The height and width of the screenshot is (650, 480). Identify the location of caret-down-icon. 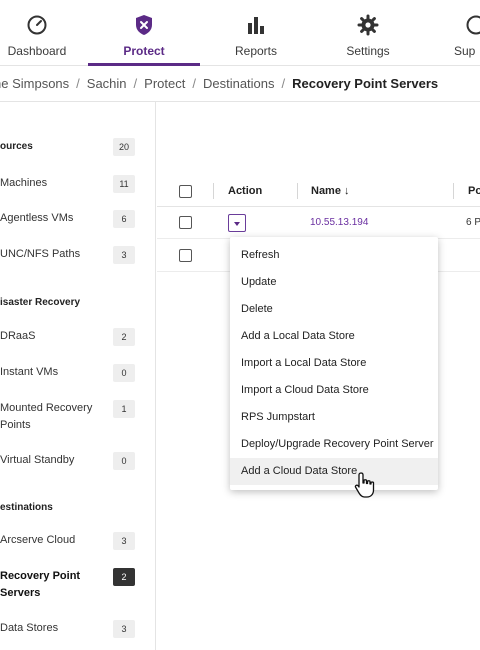
(237, 224).